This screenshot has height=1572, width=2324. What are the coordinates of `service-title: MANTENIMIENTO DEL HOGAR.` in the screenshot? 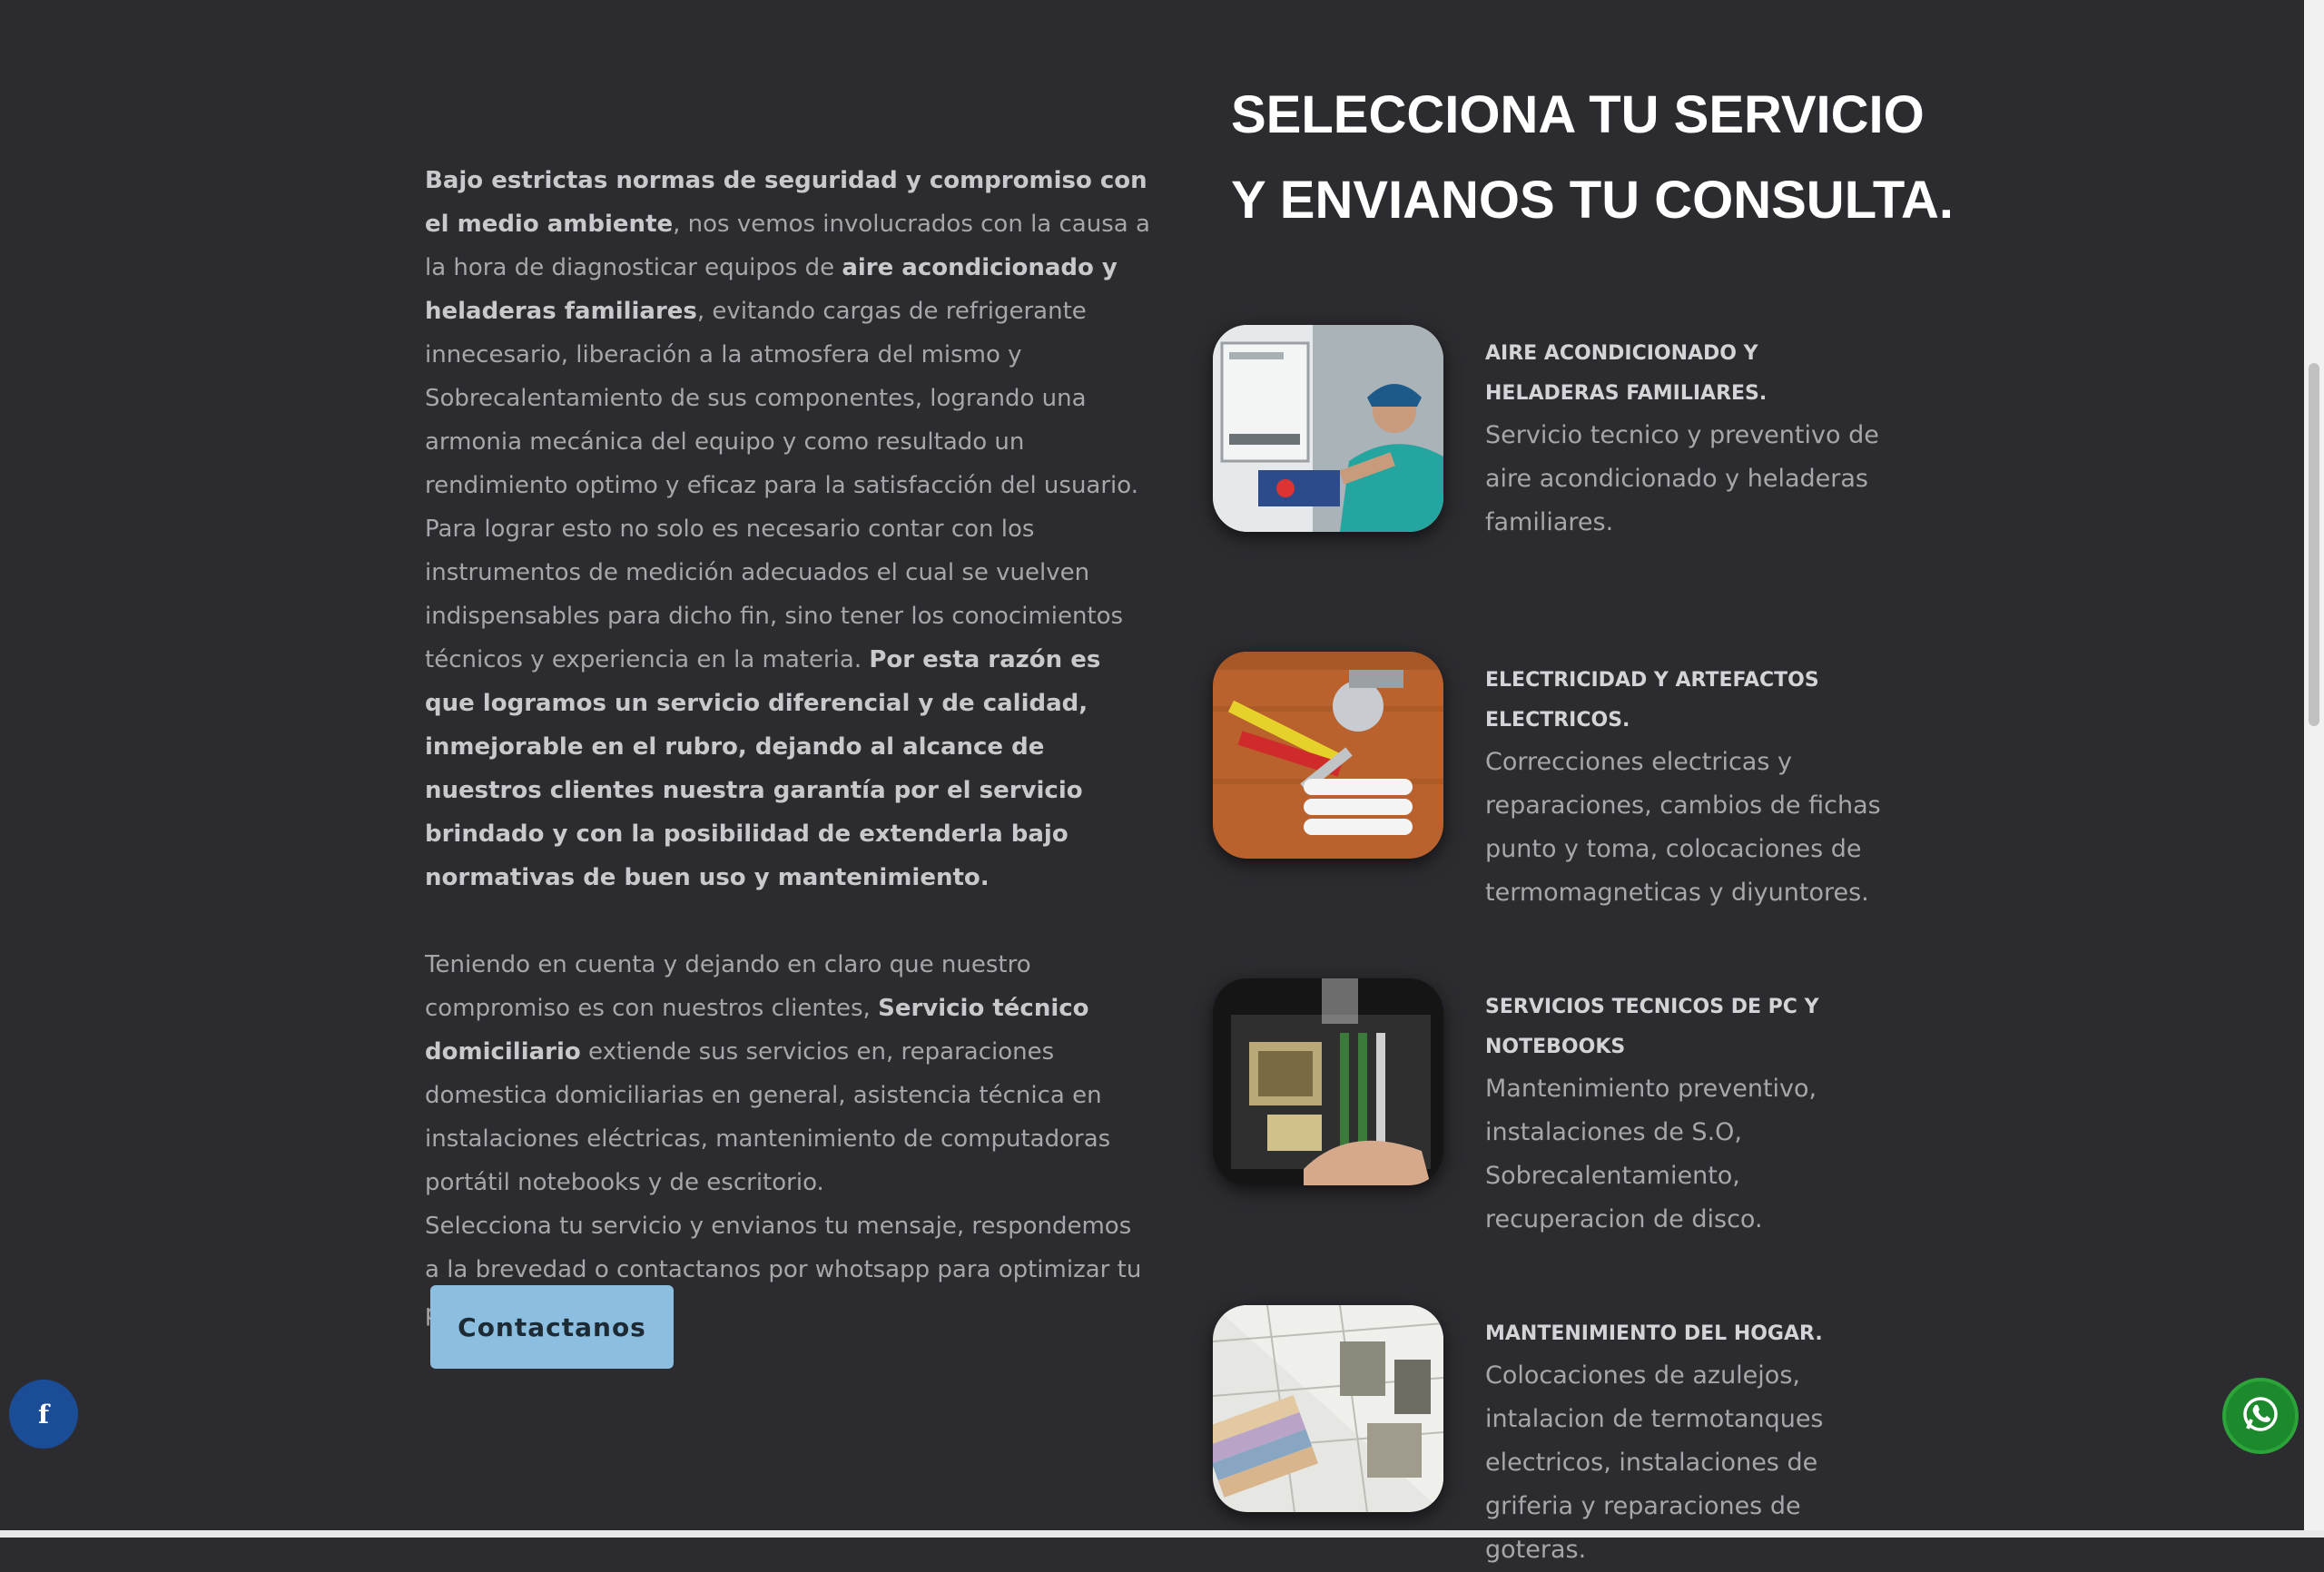 It's located at (1654, 1333).